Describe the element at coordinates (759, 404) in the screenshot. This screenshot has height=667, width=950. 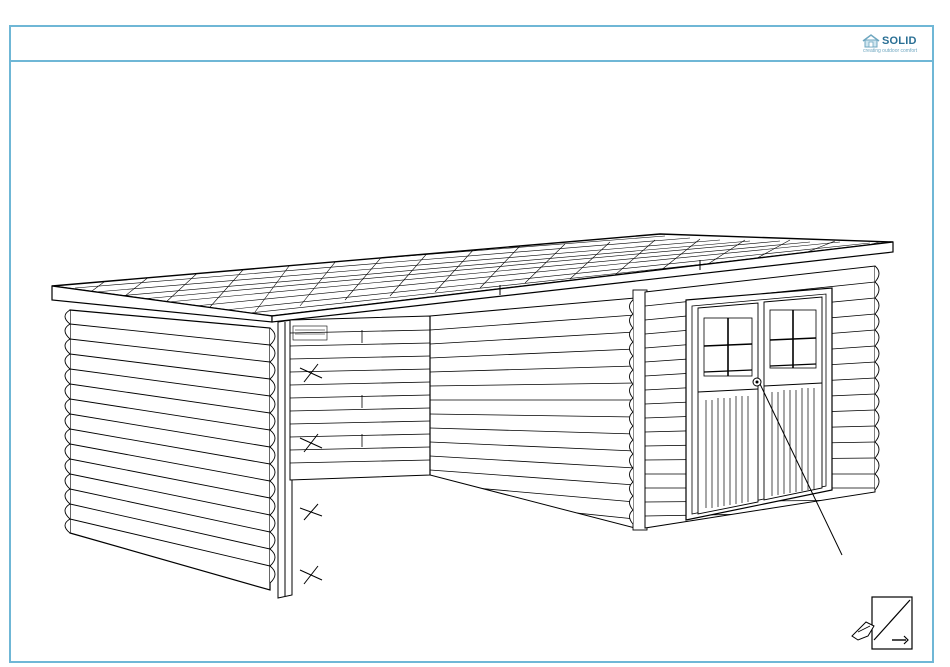
I see `double-door` at that location.